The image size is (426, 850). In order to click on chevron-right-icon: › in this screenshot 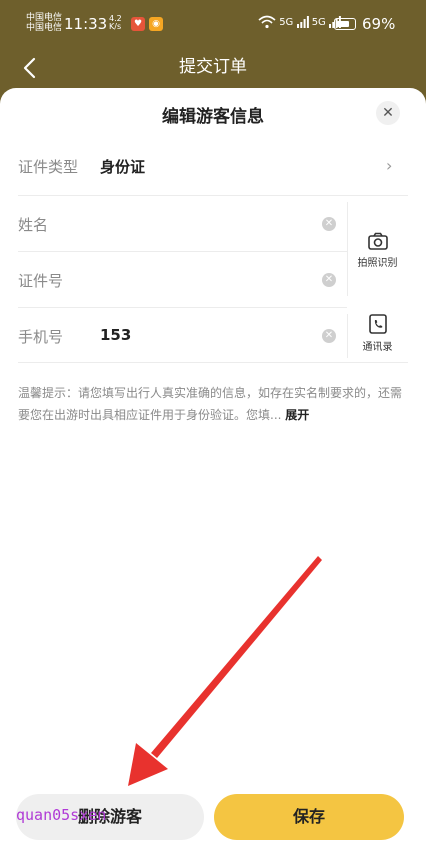, I will do `click(389, 165)`.